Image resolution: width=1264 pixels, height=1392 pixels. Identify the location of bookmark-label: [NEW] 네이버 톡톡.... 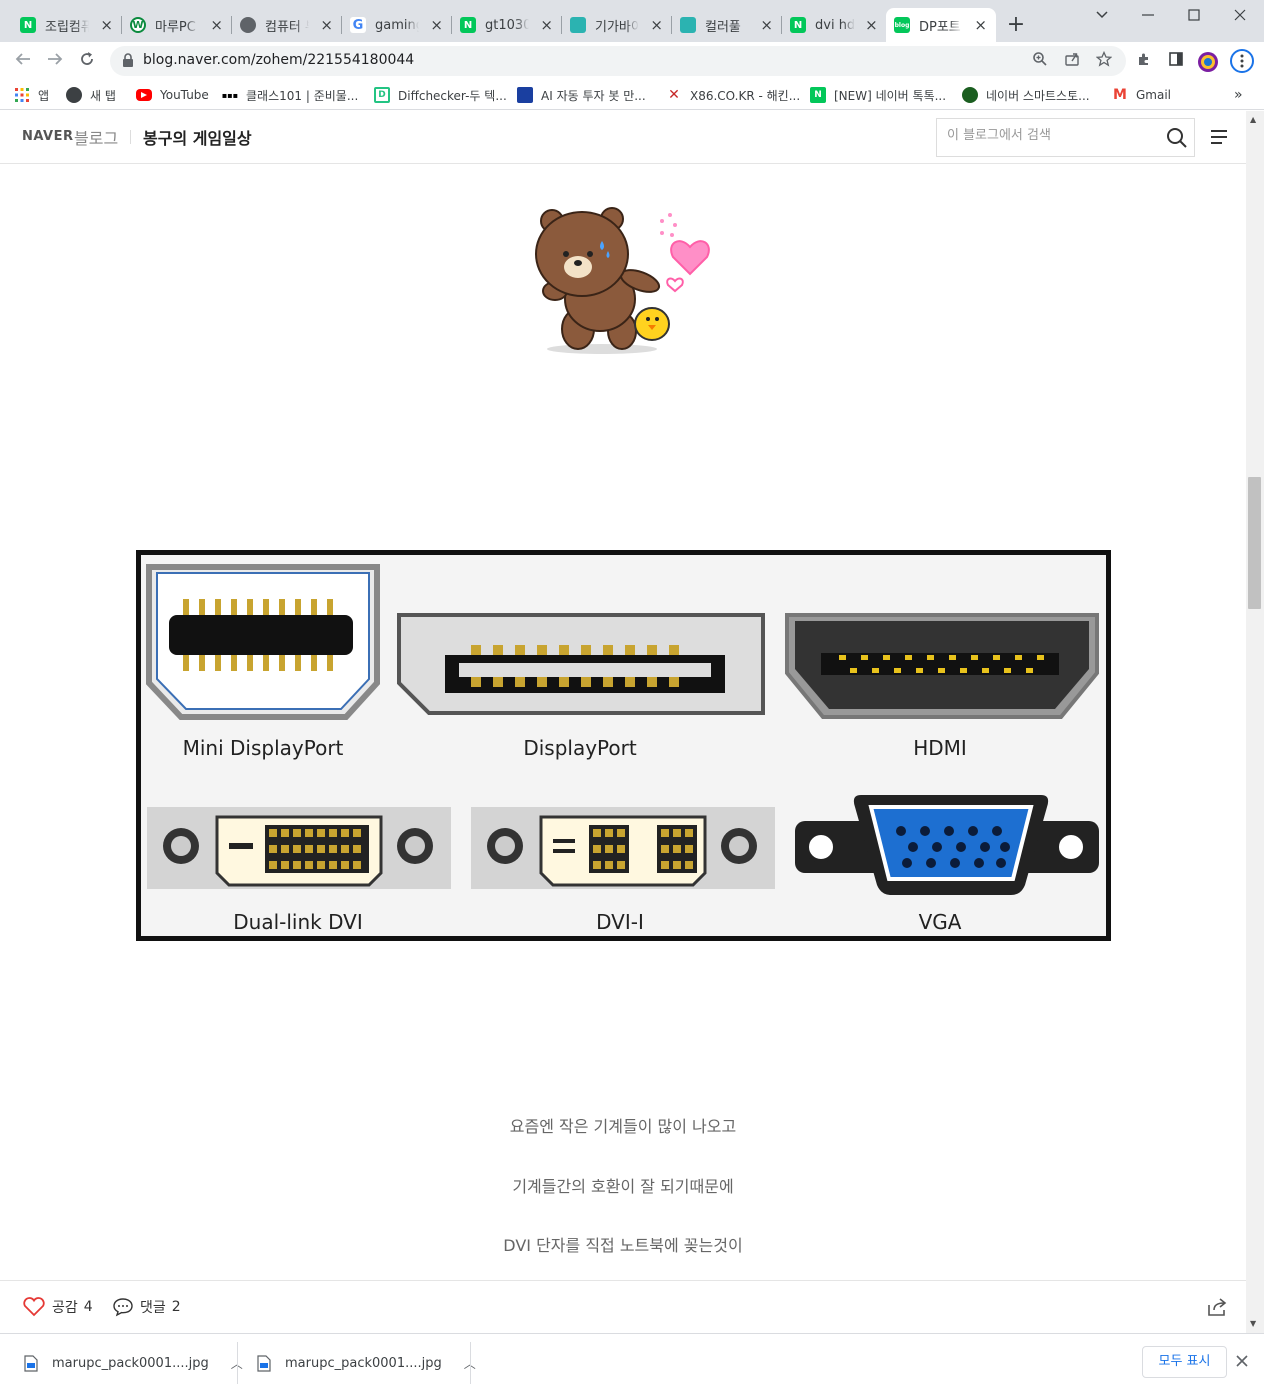
(890, 95).